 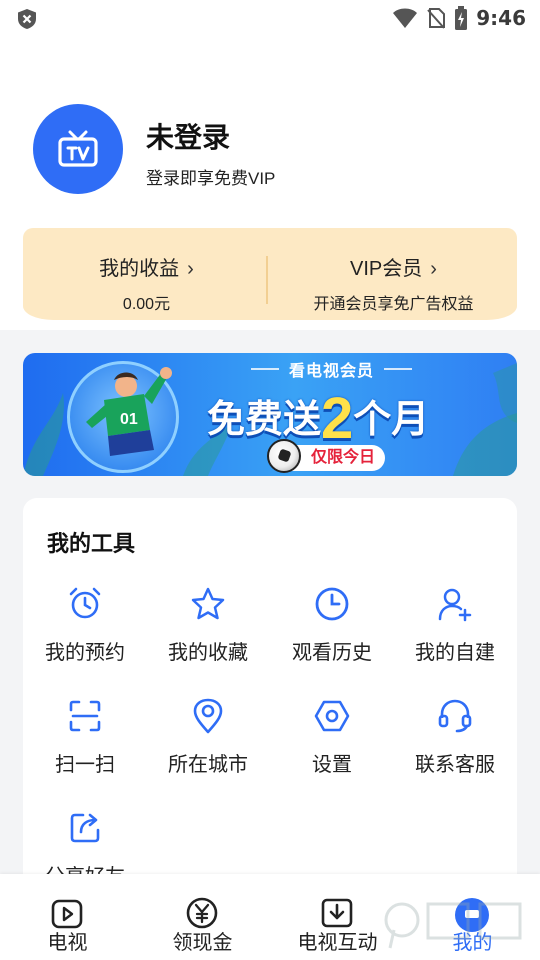 What do you see at coordinates (27, 19) in the screenshot?
I see `shield-icon` at bounding box center [27, 19].